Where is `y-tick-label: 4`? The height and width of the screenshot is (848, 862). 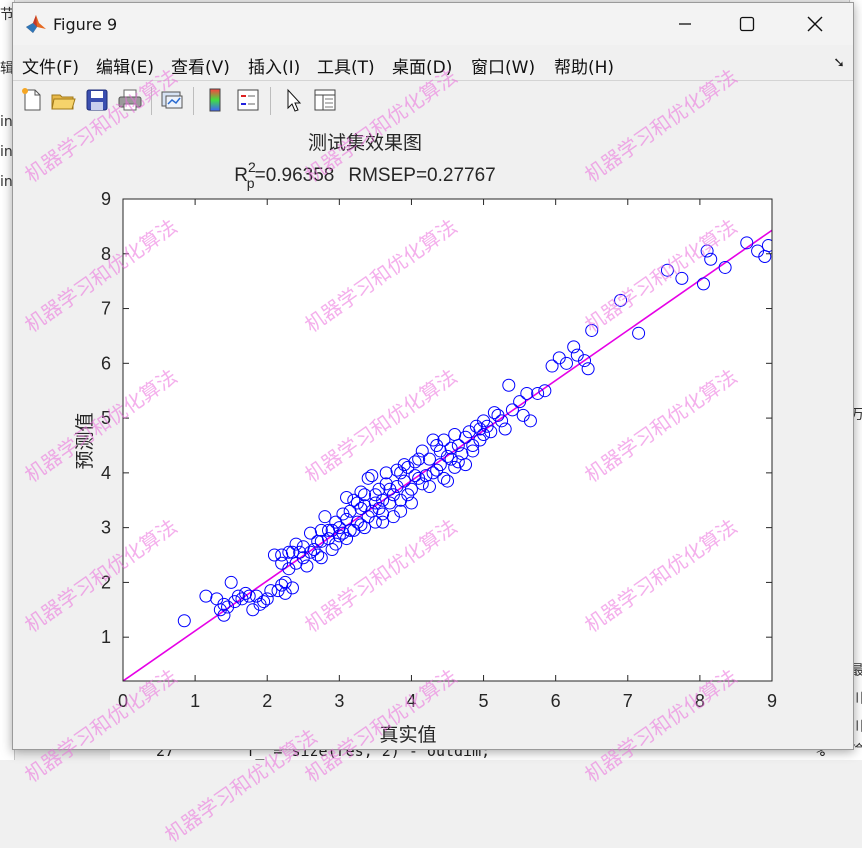 y-tick-label: 4 is located at coordinates (106, 473).